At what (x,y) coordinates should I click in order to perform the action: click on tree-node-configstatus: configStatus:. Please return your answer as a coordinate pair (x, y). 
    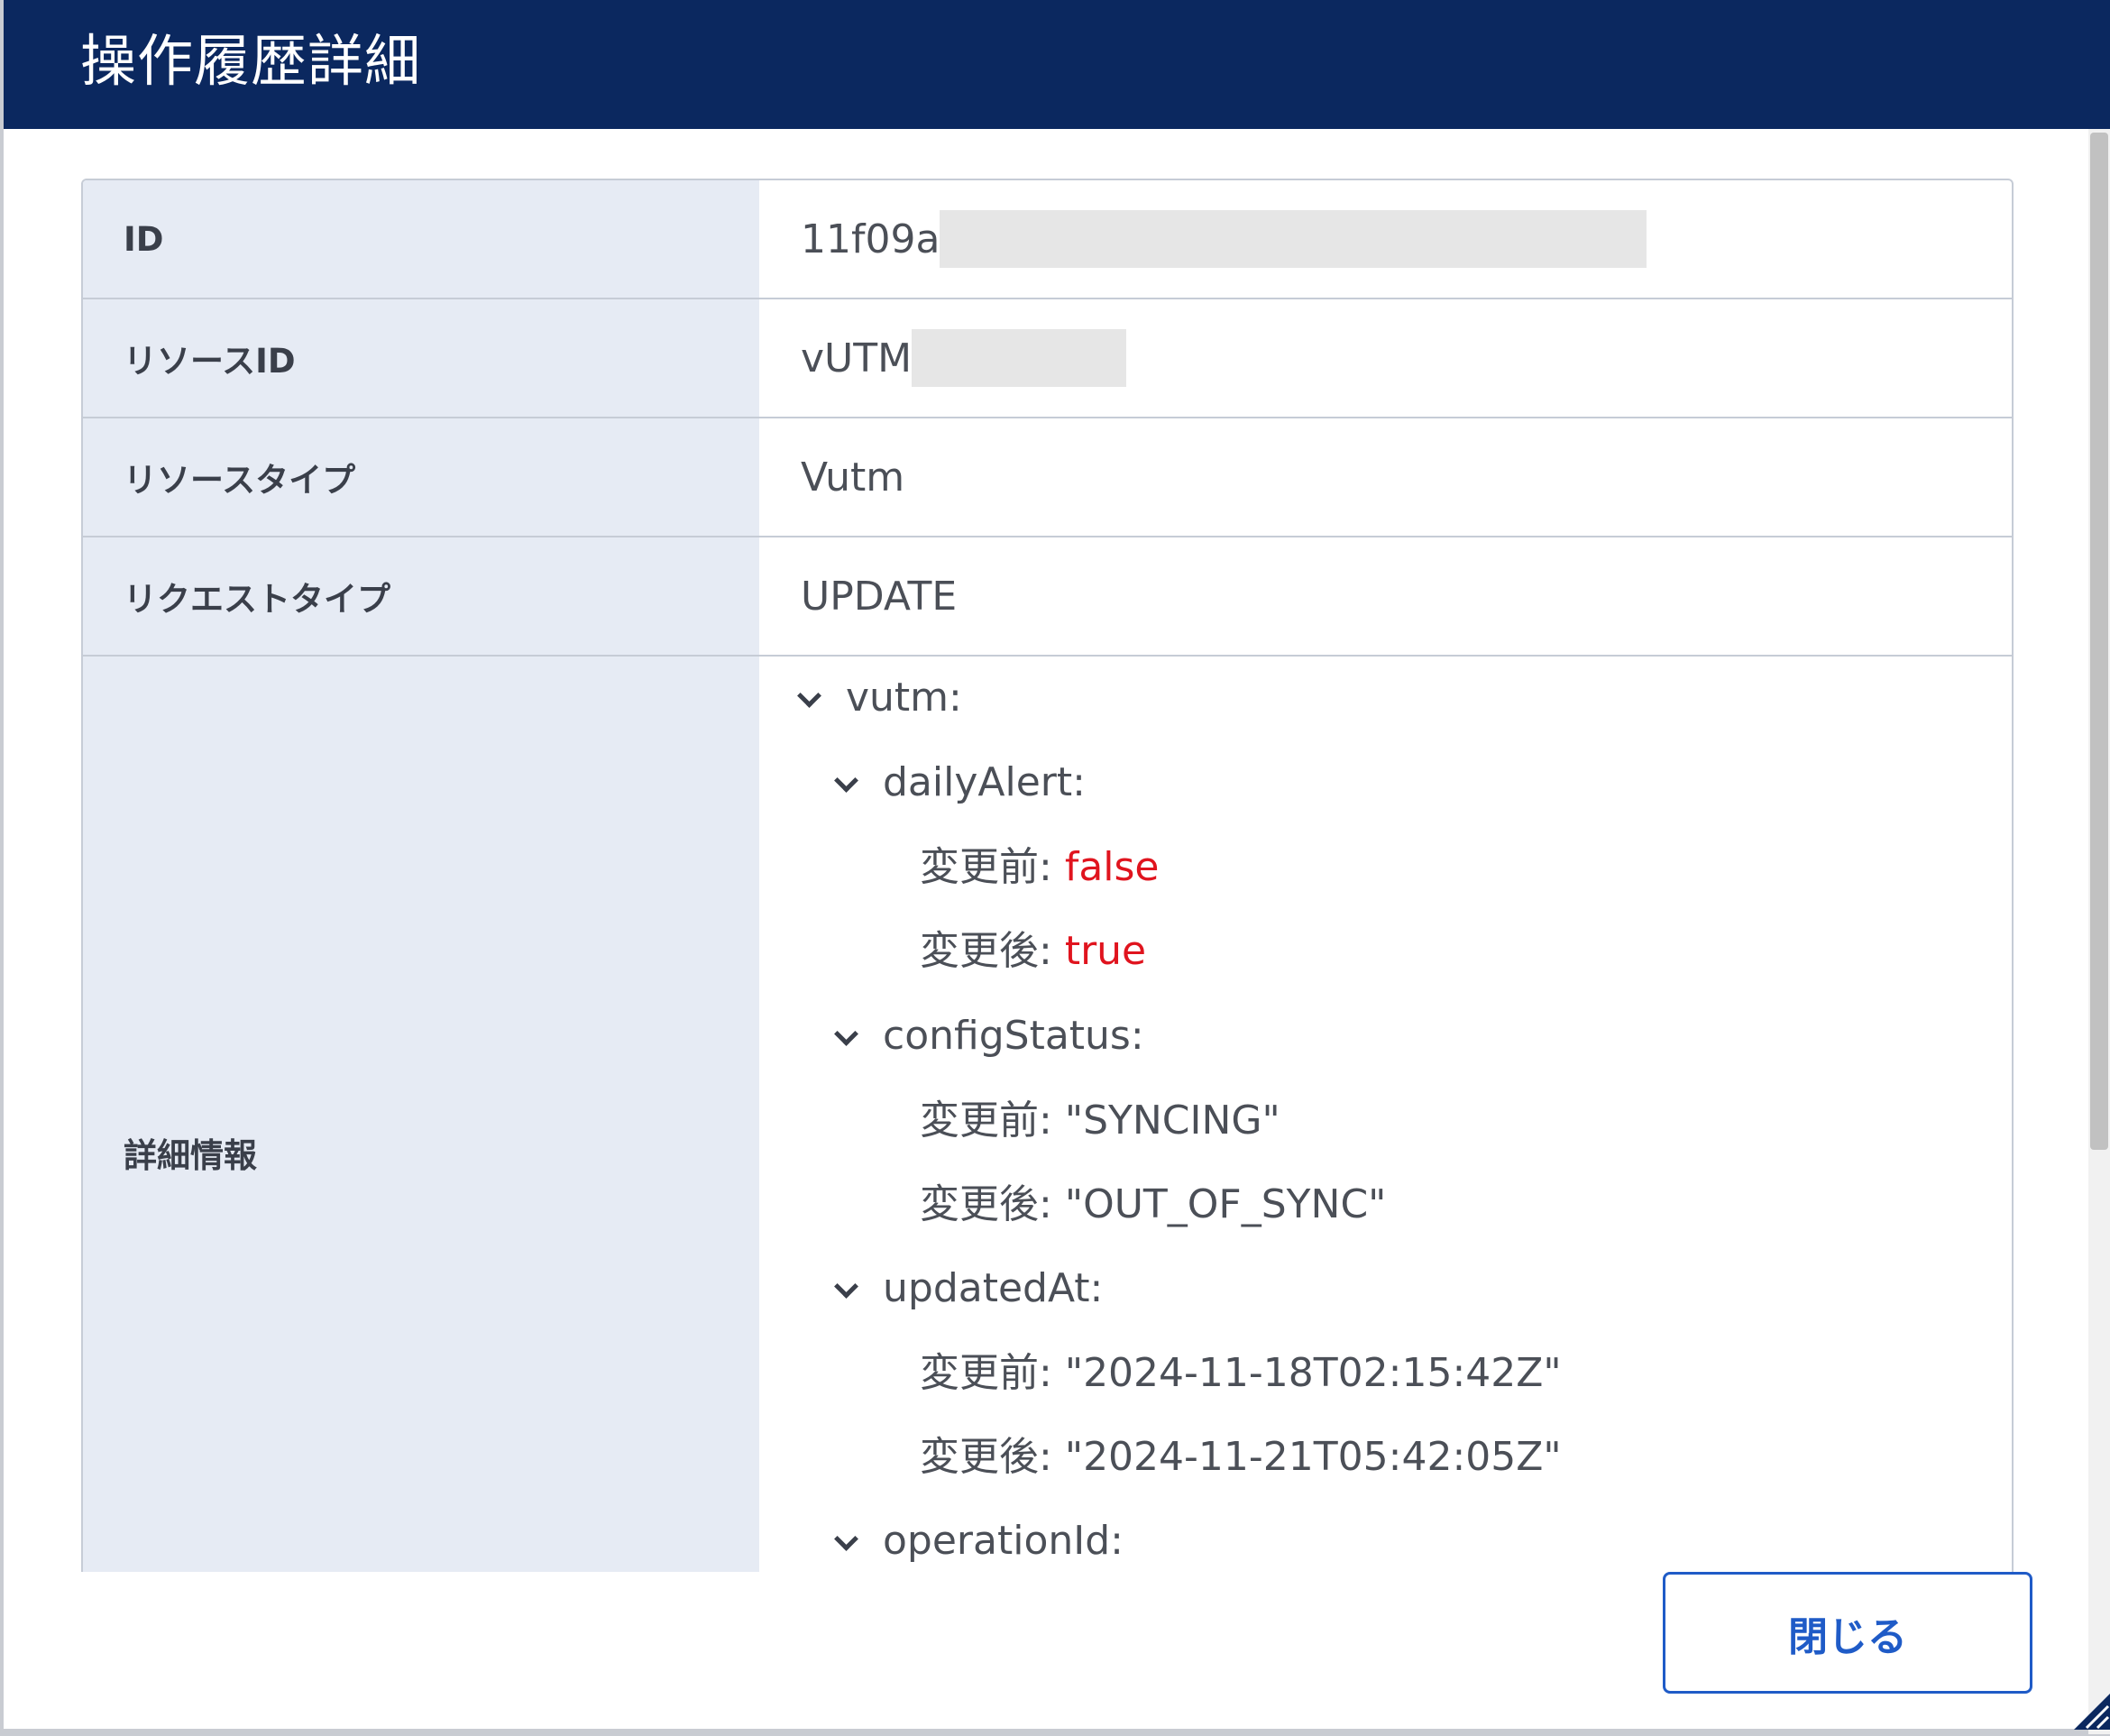
    Looking at the image, I should click on (1013, 1036).